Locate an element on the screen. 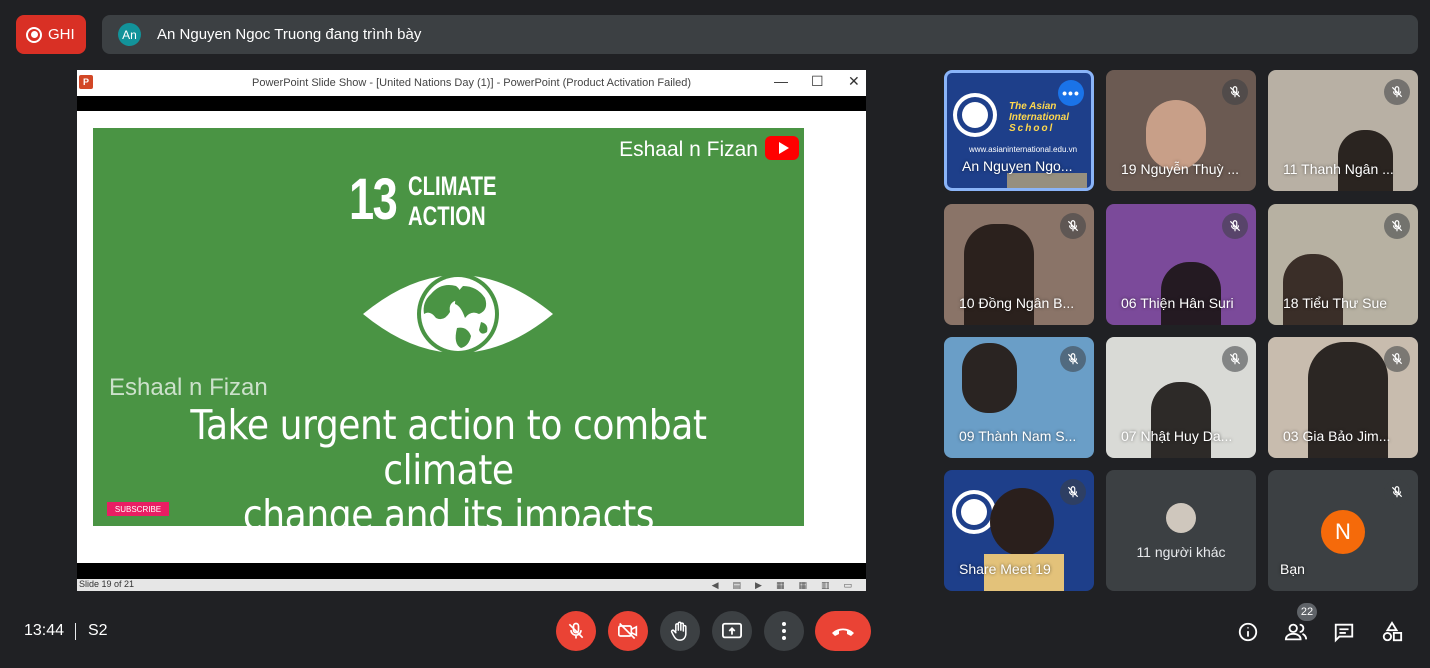 The width and height of the screenshot is (1430, 668). activities-icon is located at coordinates (1392, 631).